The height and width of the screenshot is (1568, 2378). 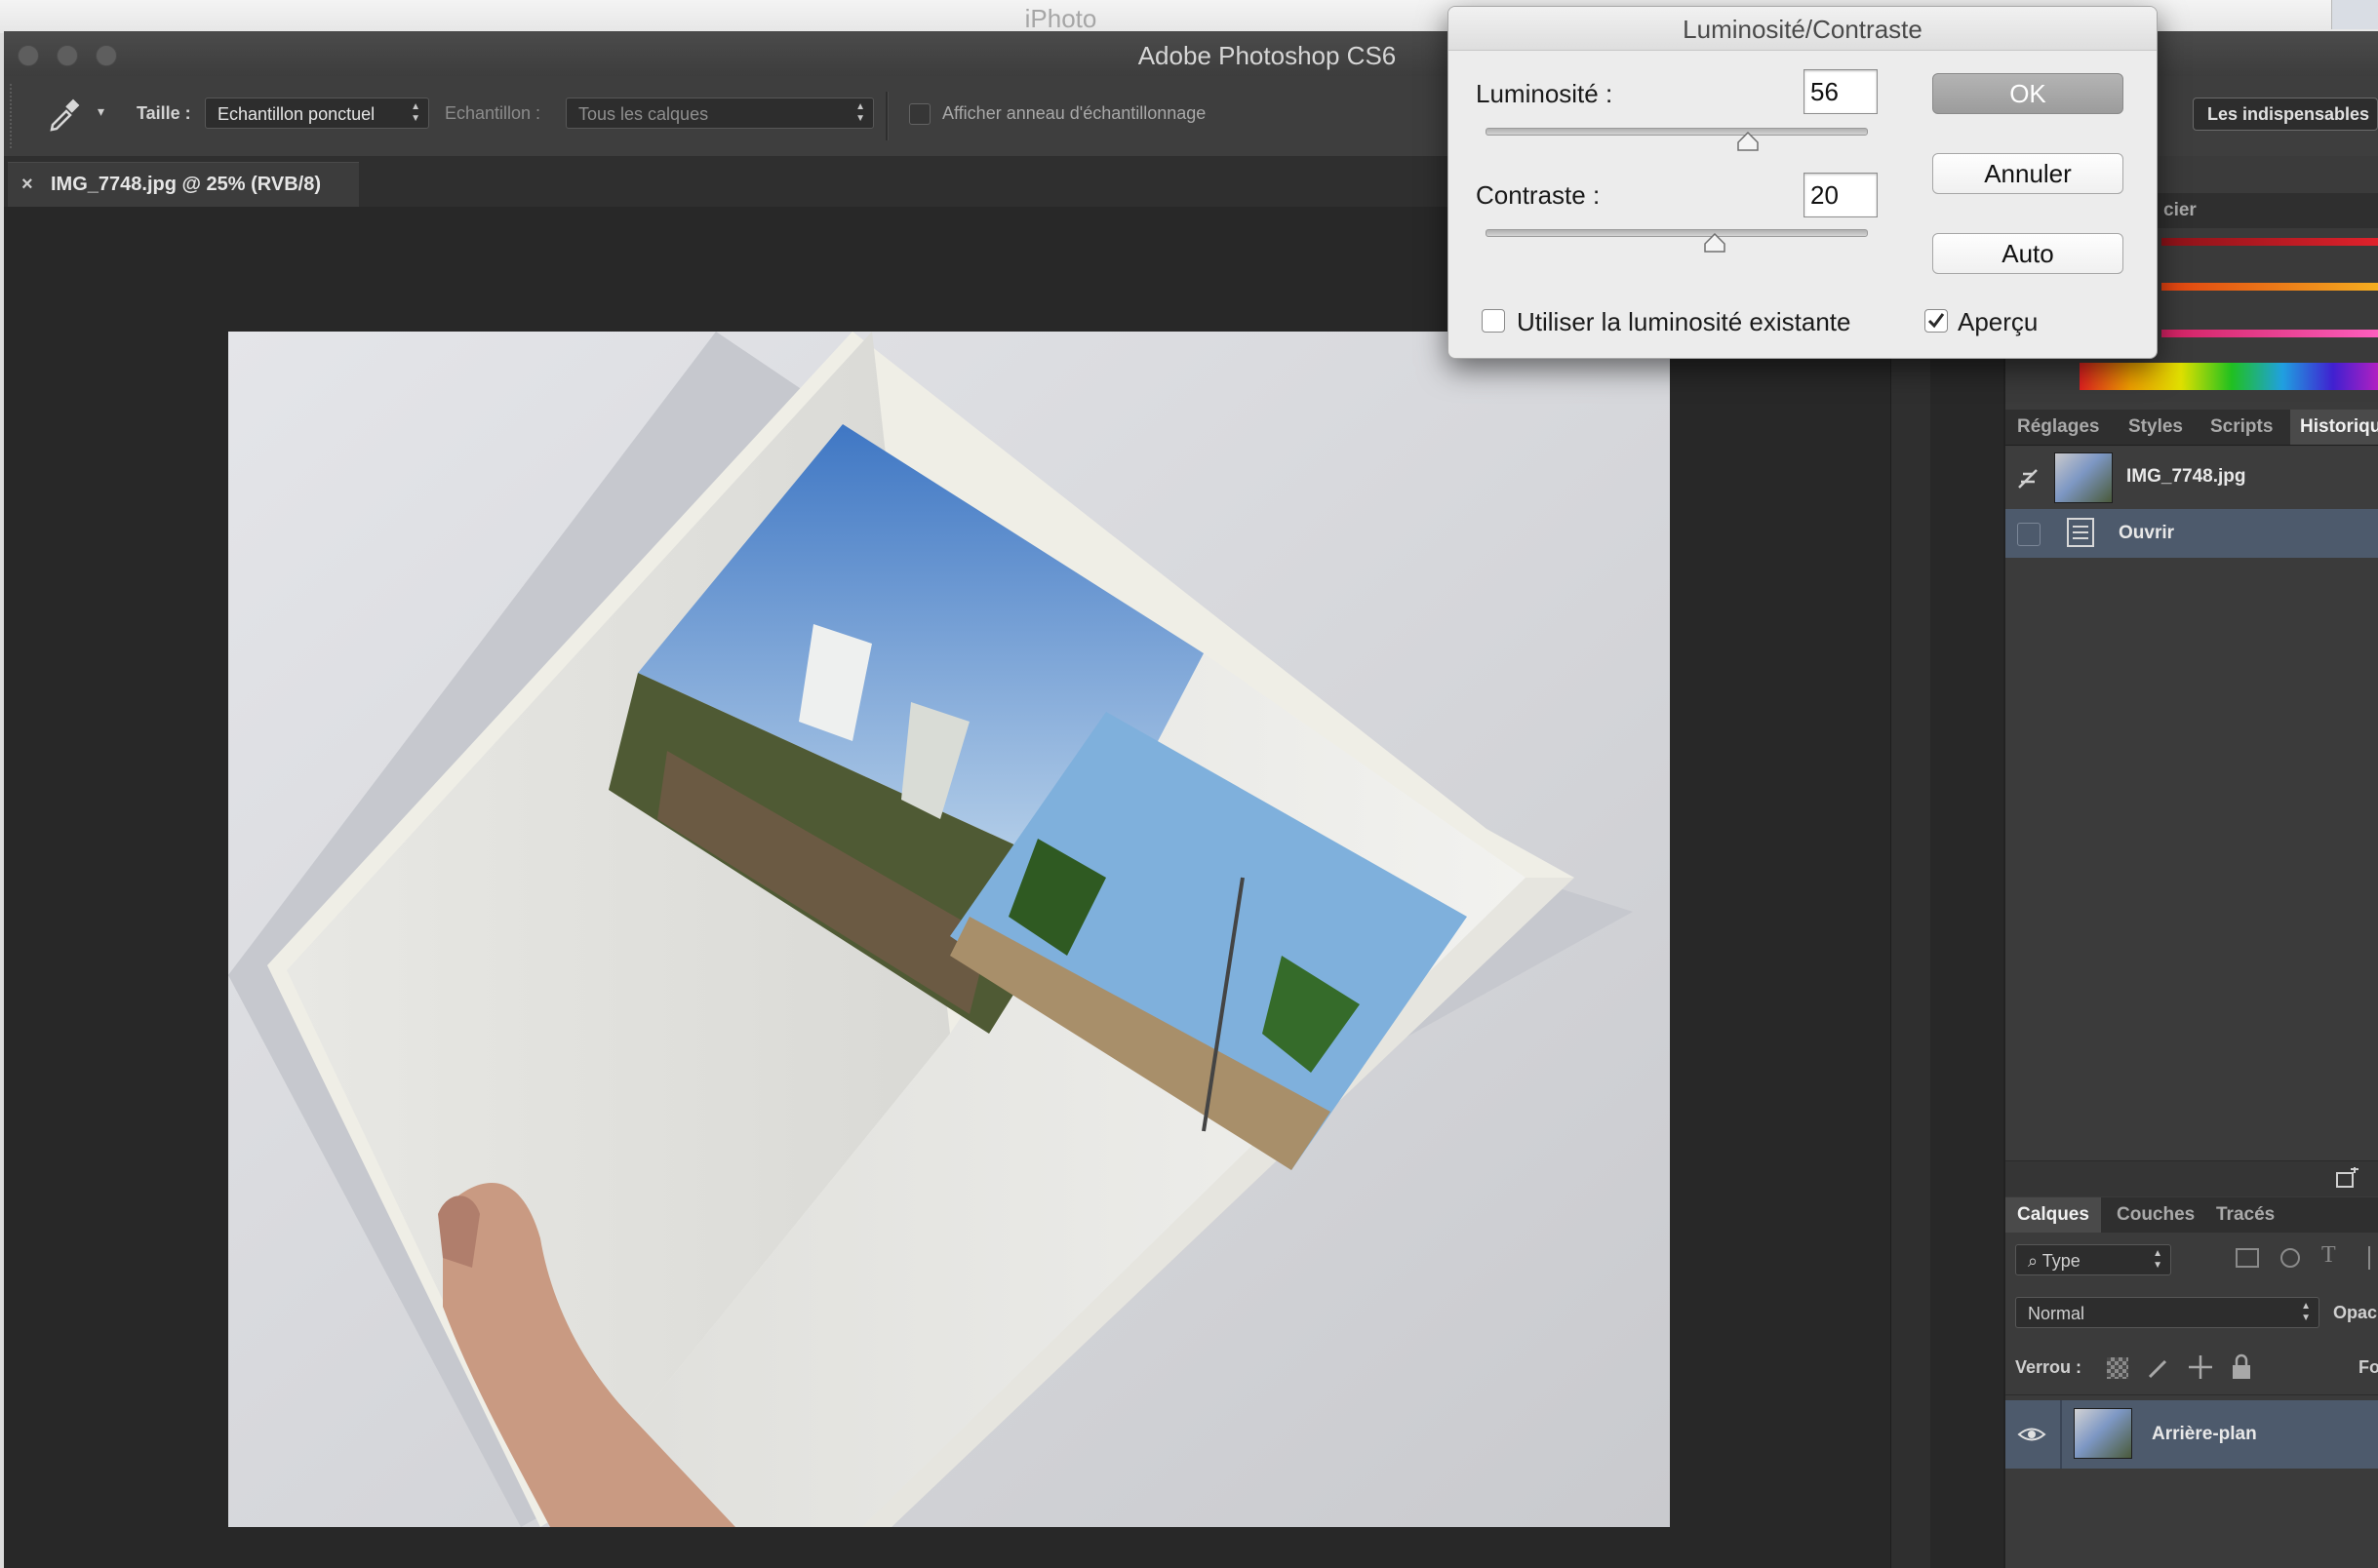 What do you see at coordinates (1493, 321) in the screenshot?
I see `legacy-checkbox` at bounding box center [1493, 321].